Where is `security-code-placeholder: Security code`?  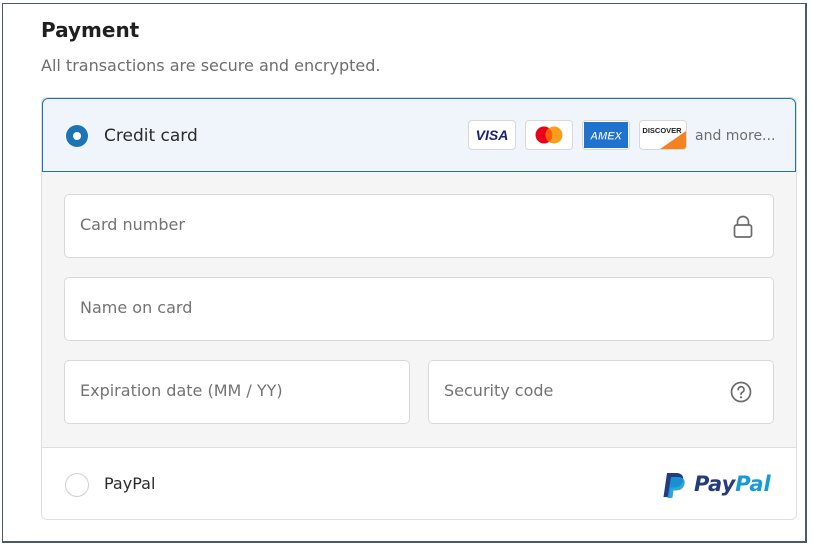
security-code-placeholder: Security code is located at coordinates (499, 390).